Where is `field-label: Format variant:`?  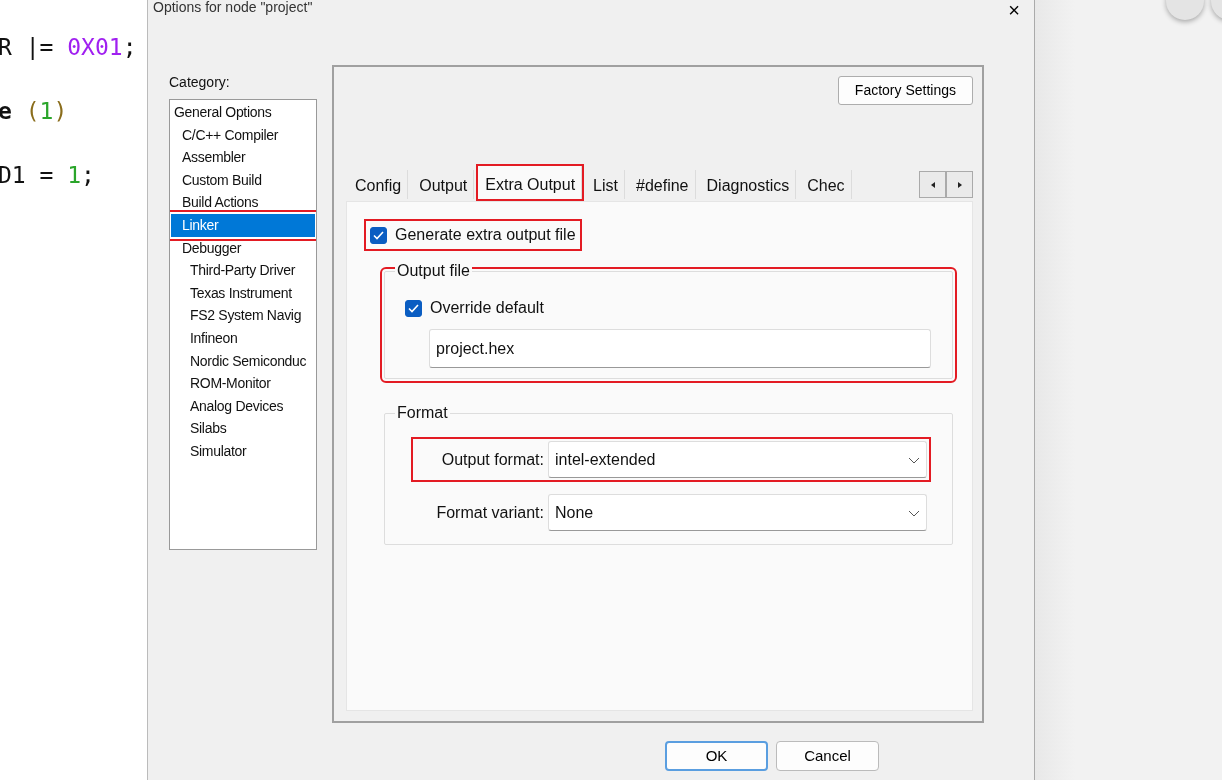
field-label: Format variant: is located at coordinates (490, 512).